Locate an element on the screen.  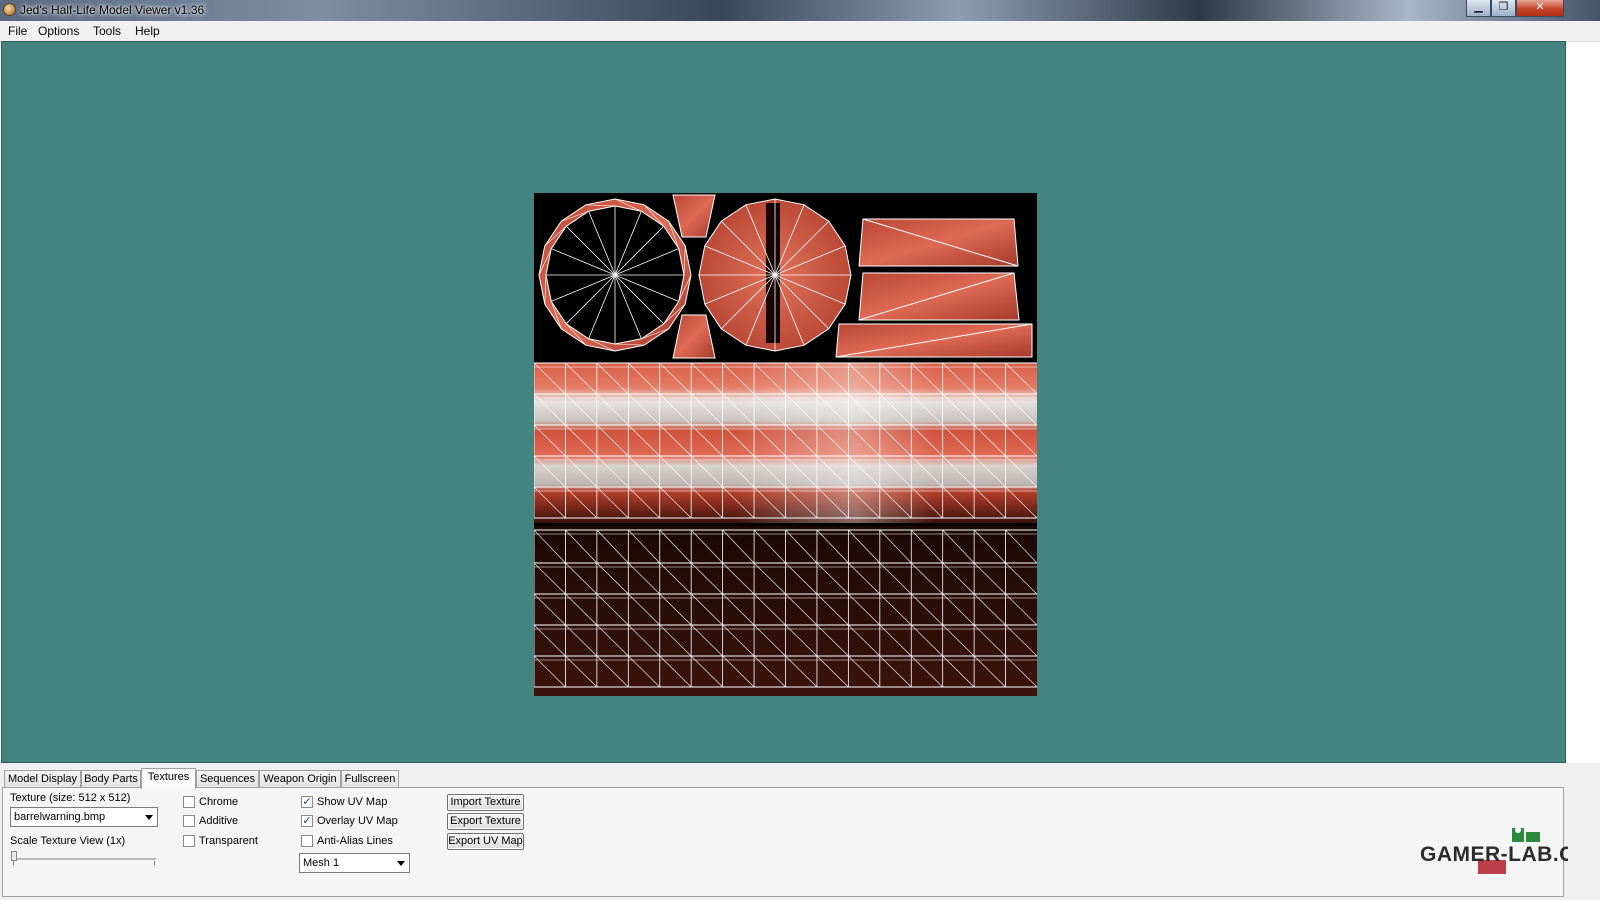
tab-fullscreen: Fullscreen is located at coordinates (370, 779).